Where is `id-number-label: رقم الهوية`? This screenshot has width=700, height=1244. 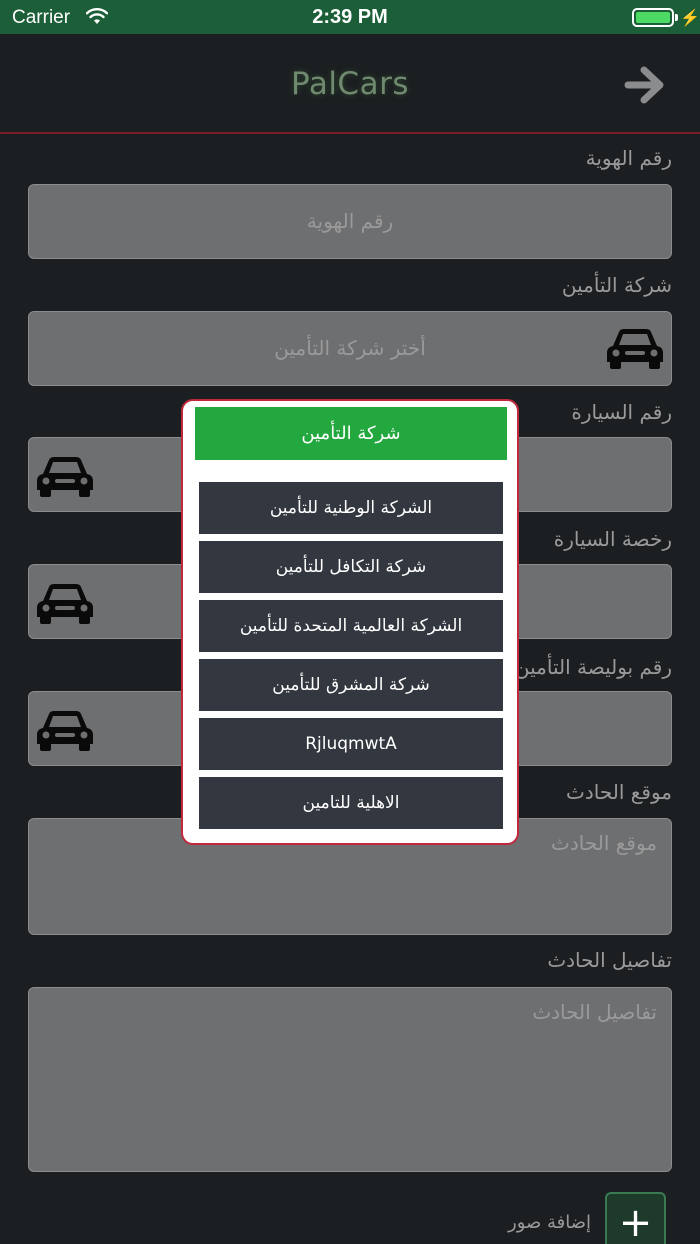 id-number-label: رقم الهوية is located at coordinates (628, 158).